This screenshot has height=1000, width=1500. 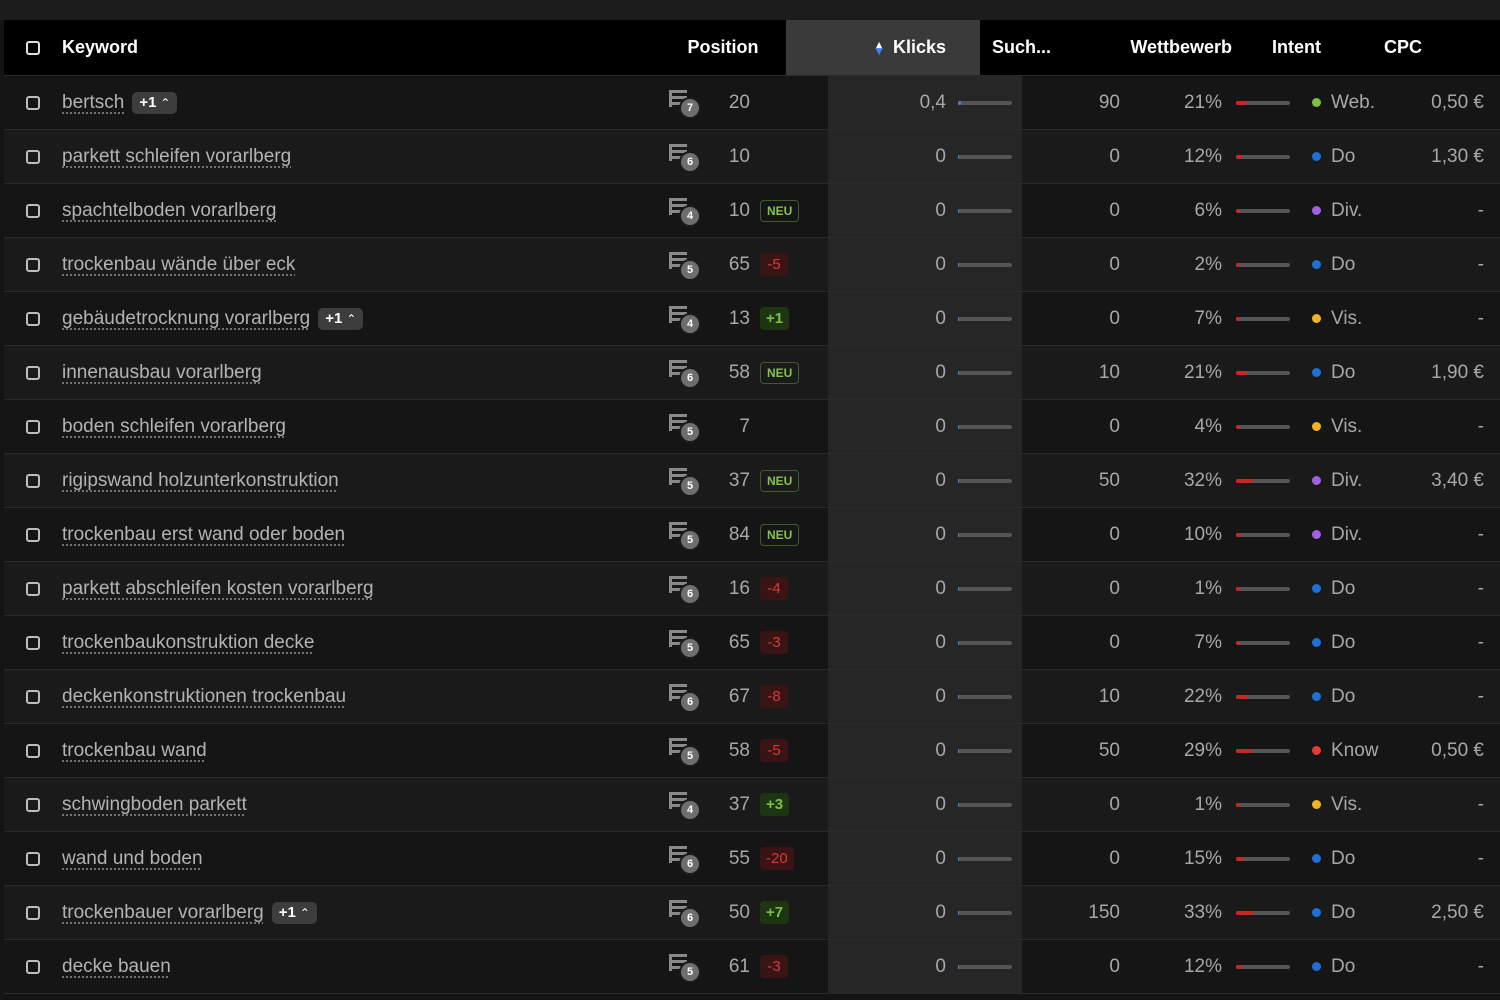 I want to click on header-intent: Intent, so click(x=1308, y=47).